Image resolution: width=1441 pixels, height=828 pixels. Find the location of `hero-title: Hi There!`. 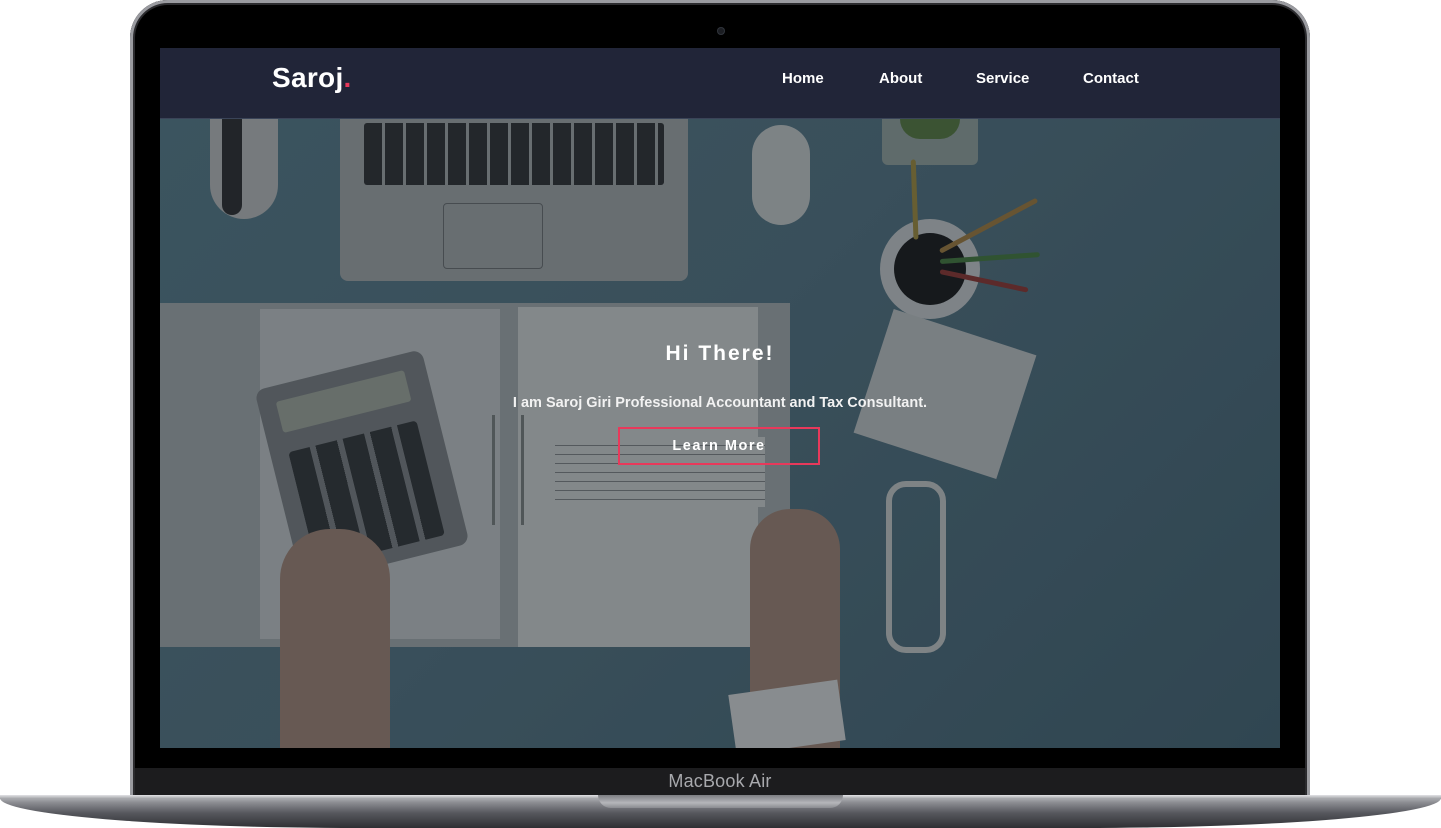

hero-title: Hi There! is located at coordinates (720, 353).